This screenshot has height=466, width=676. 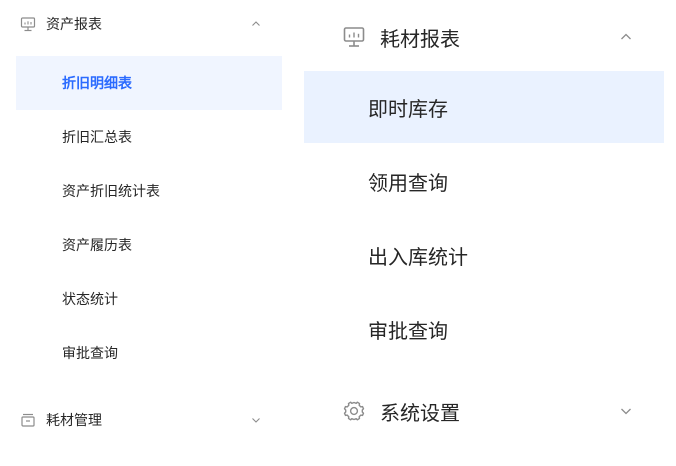 I want to click on gear-icon, so click(x=354, y=411).